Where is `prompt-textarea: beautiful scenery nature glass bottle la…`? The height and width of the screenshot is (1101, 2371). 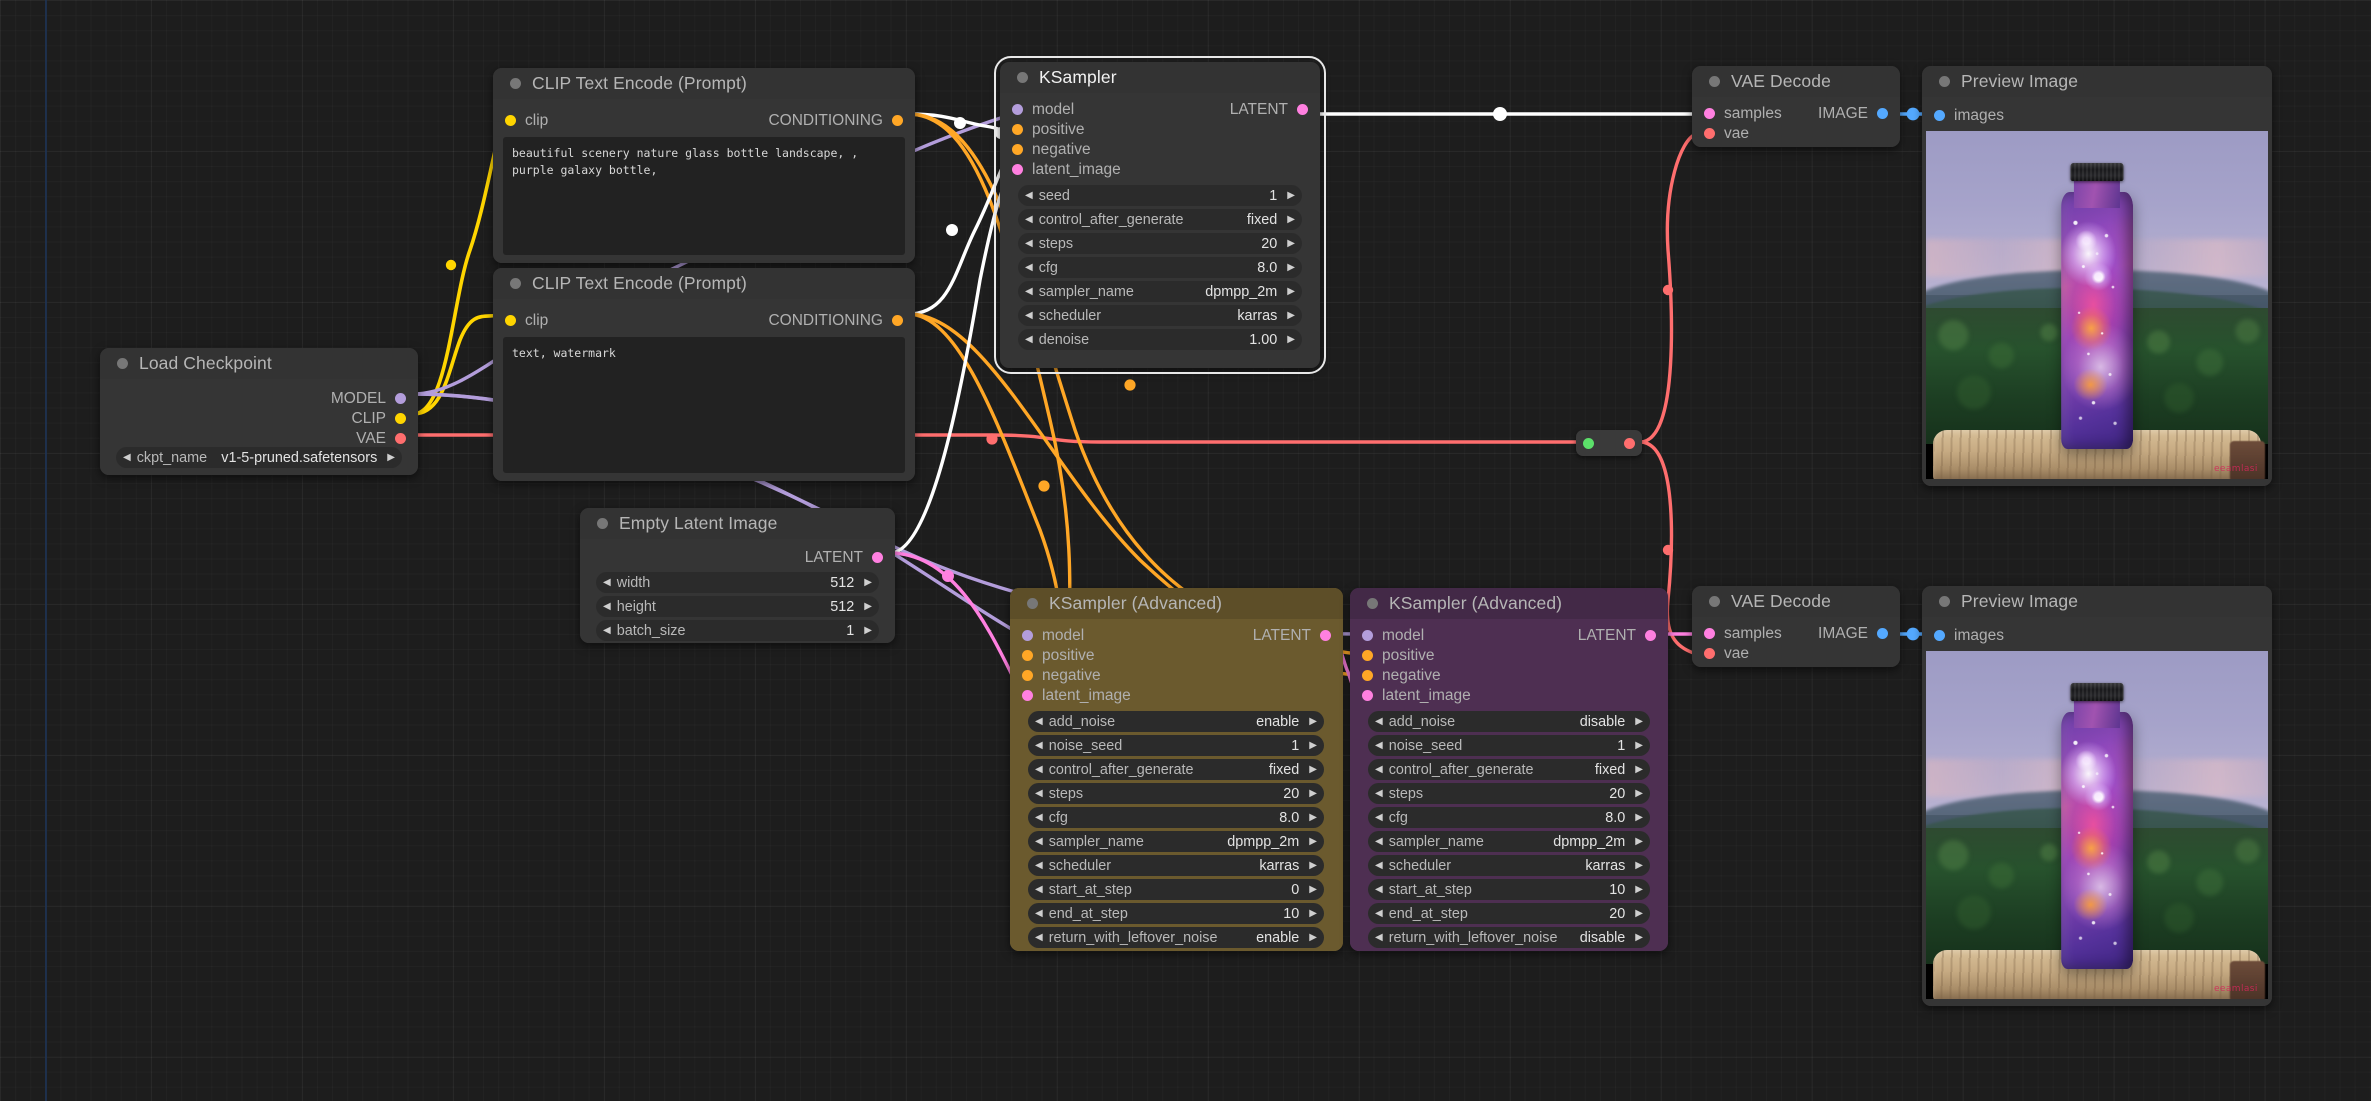
prompt-textarea: beautiful scenery nature glass bottle la… is located at coordinates (704, 196).